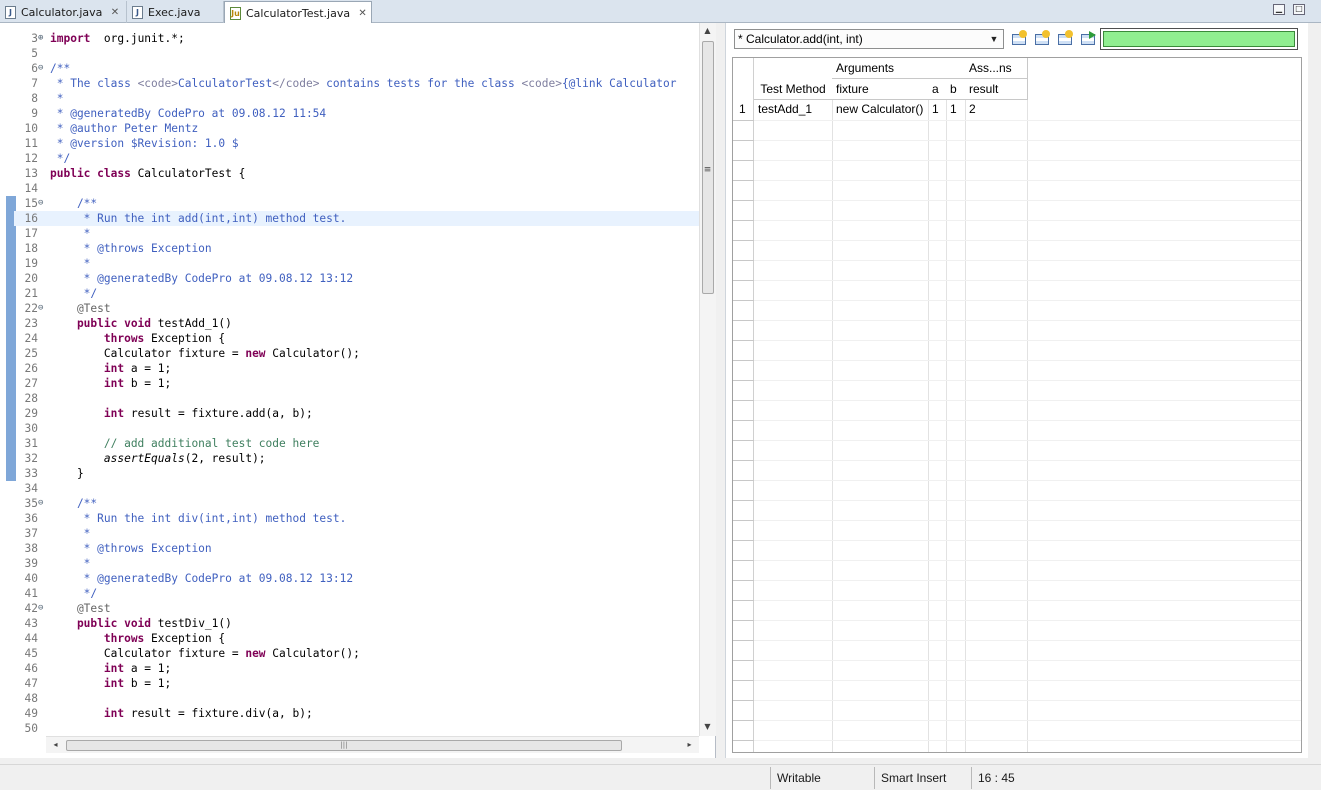  I want to click on line-number: 10, so click(31, 128).